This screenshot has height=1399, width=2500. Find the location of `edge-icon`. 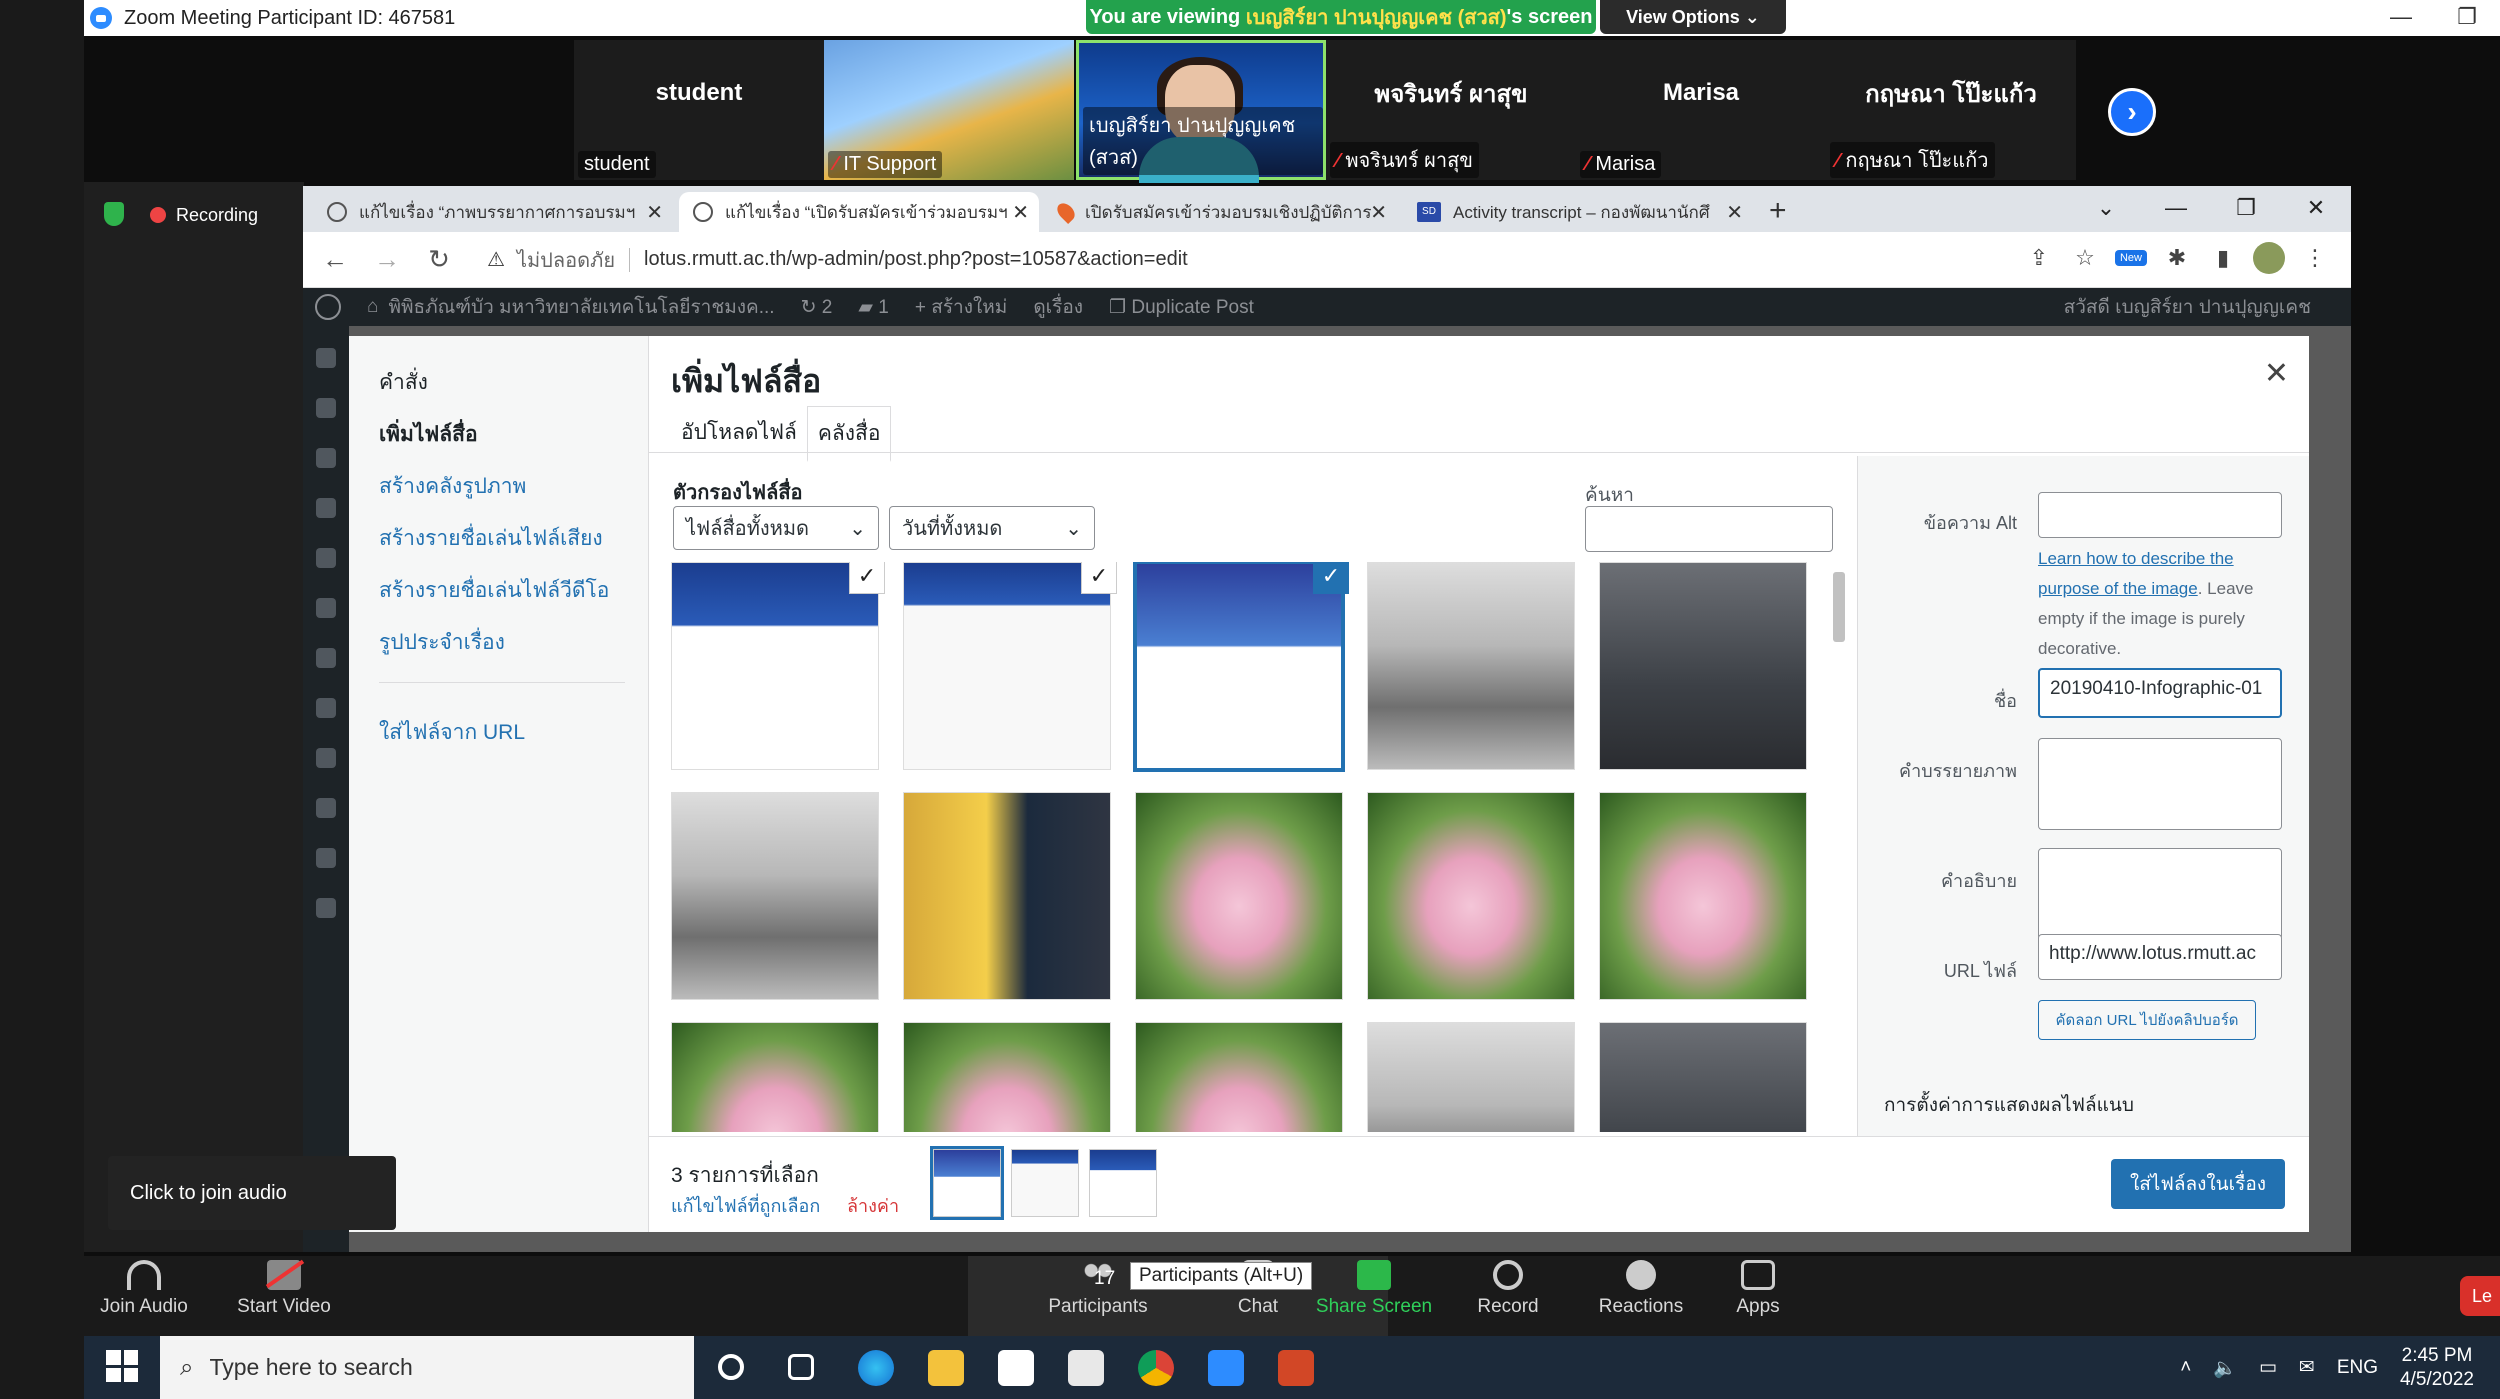

edge-icon is located at coordinates (876, 1368).